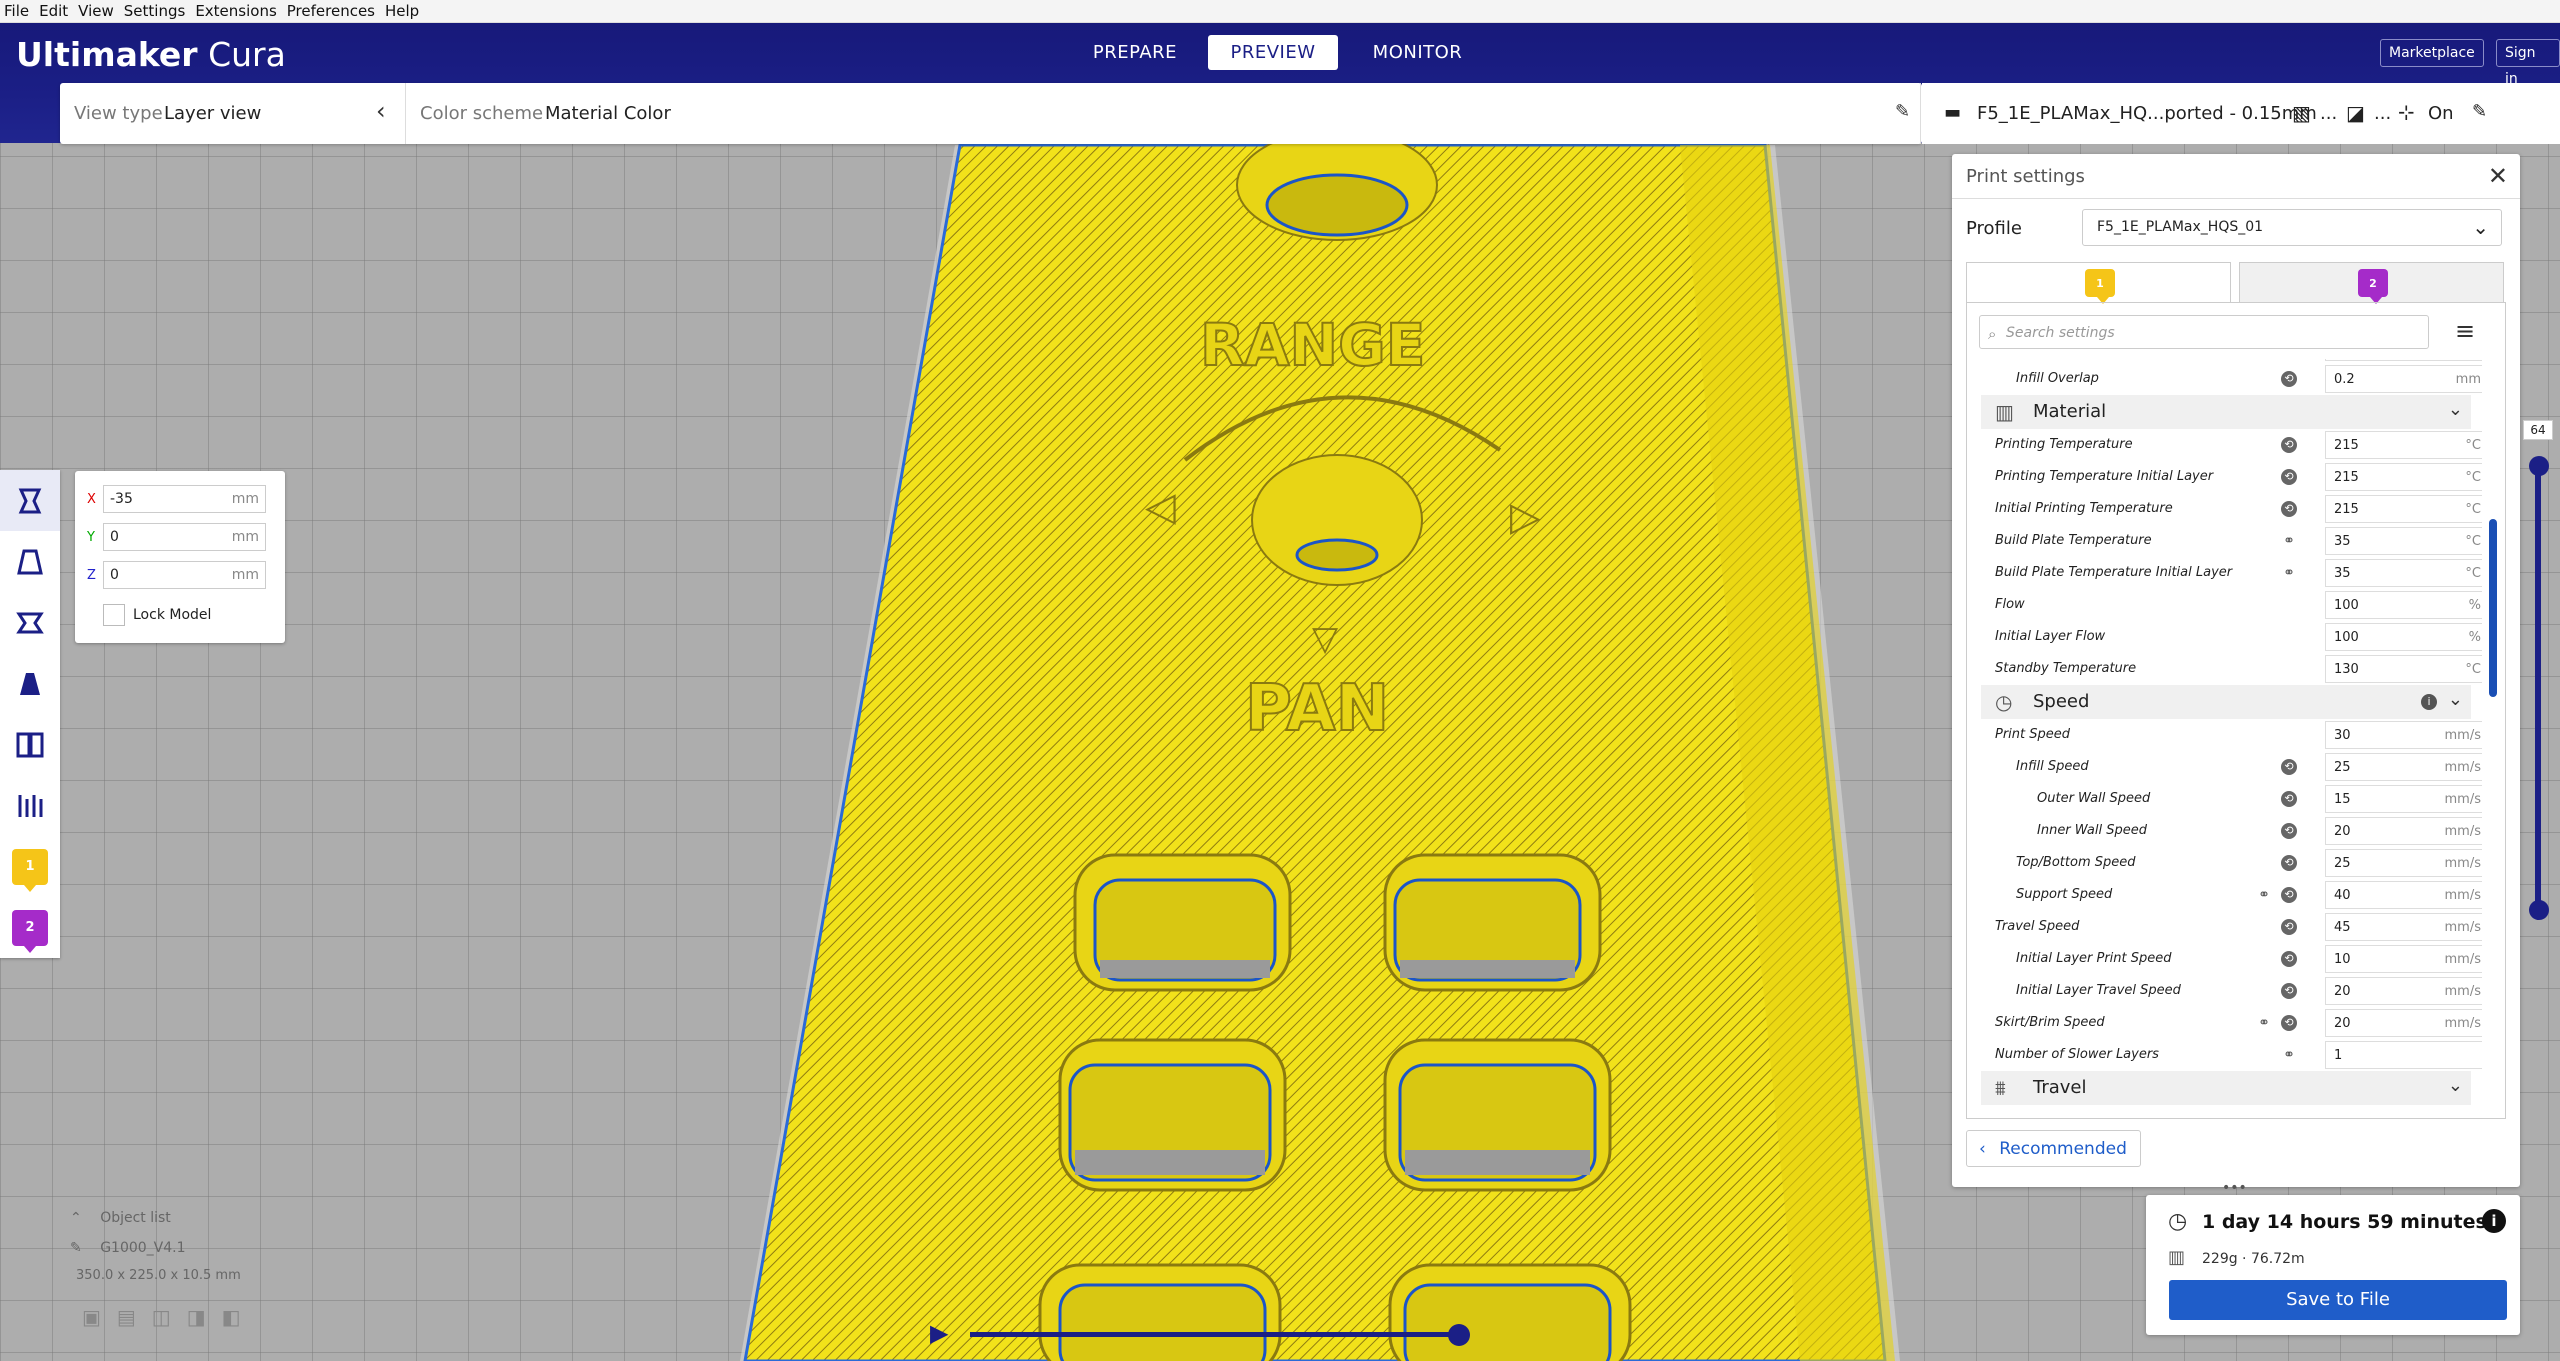  What do you see at coordinates (2226, 412) in the screenshot?
I see `category-material: ▥ Material ⌄` at bounding box center [2226, 412].